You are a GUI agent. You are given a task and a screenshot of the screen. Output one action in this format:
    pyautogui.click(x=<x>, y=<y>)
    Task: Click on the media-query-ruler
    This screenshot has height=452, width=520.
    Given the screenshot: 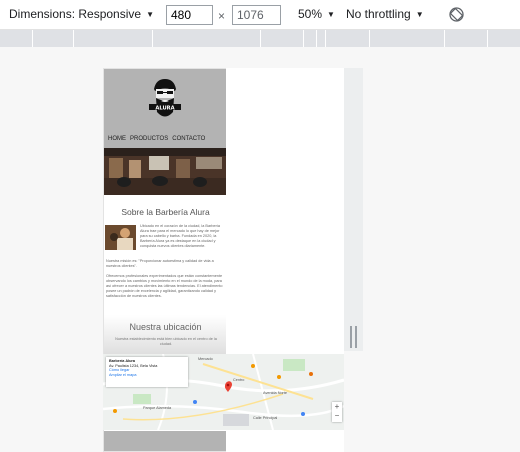 What is the action you would take?
    pyautogui.click(x=260, y=38)
    